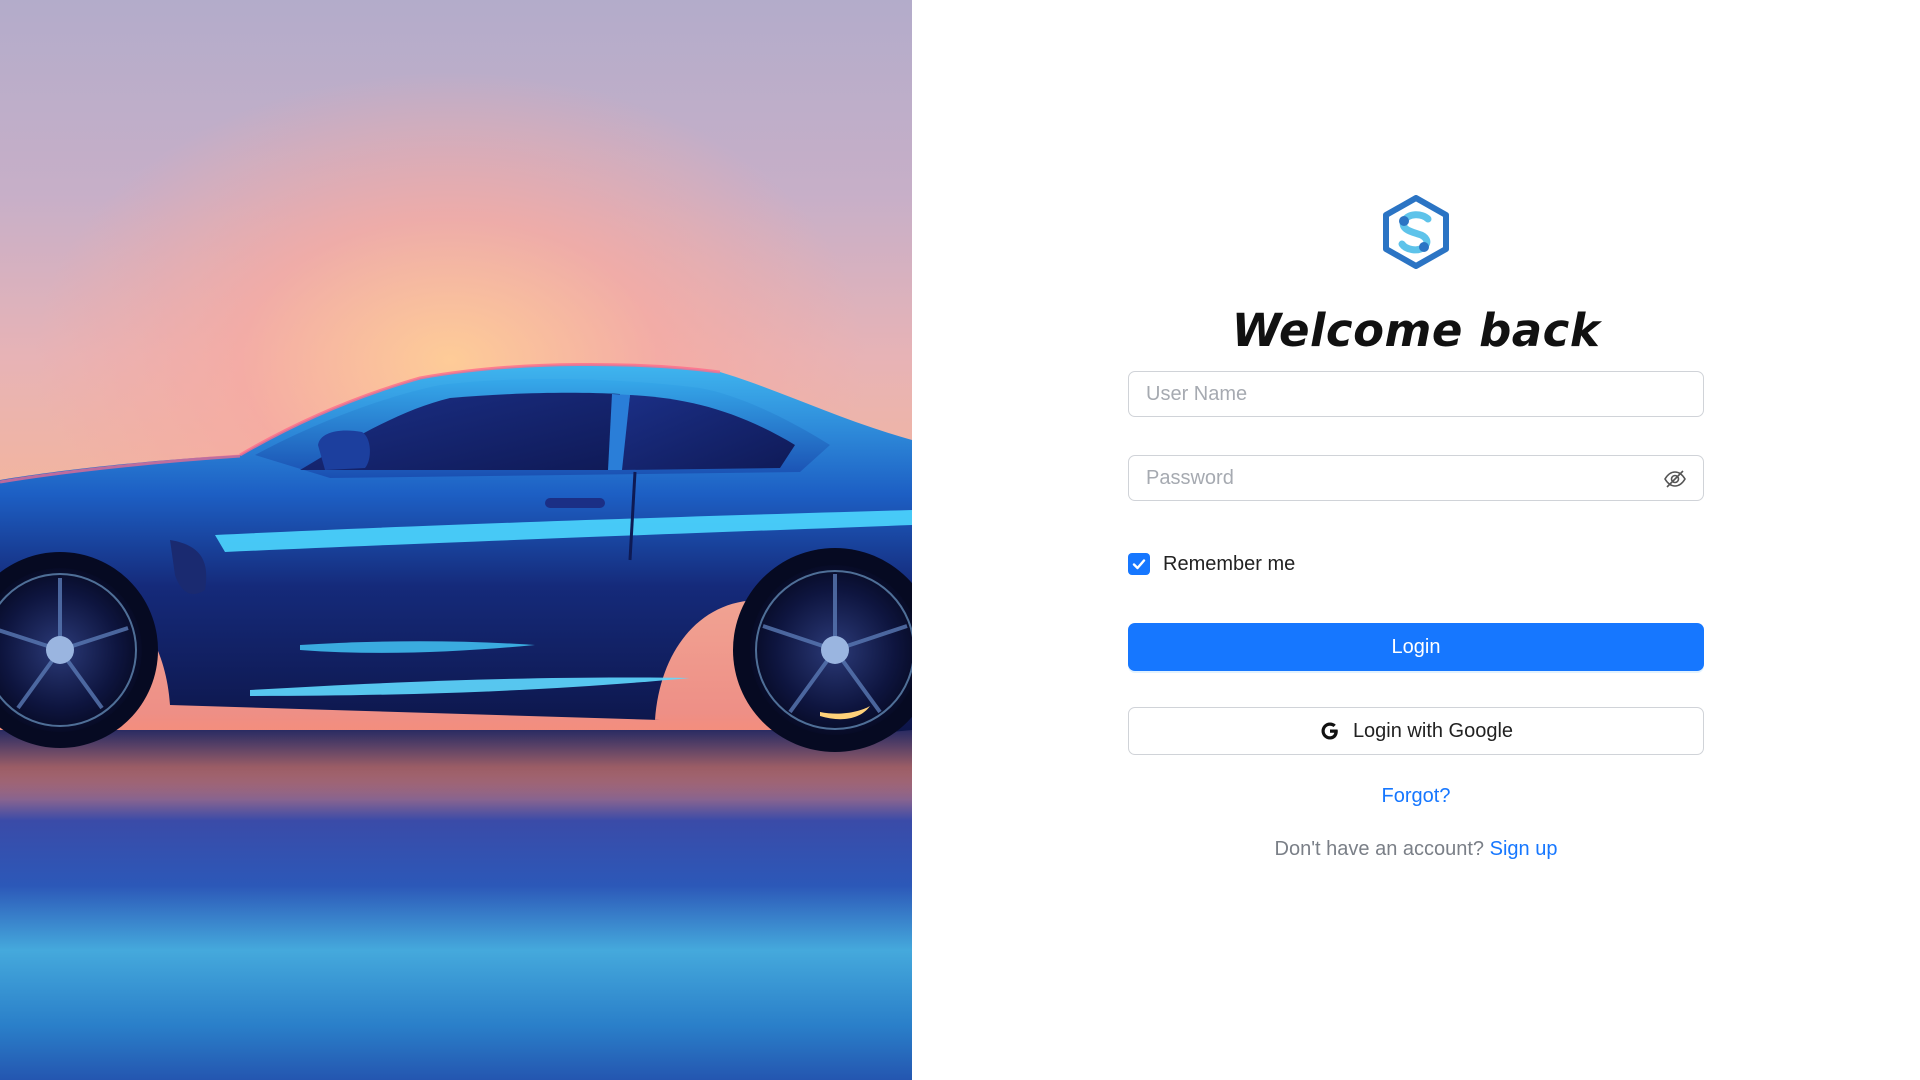 The width and height of the screenshot is (1920, 1080). Describe the element at coordinates (1524, 849) in the screenshot. I see `signup-link: Sign up` at that location.